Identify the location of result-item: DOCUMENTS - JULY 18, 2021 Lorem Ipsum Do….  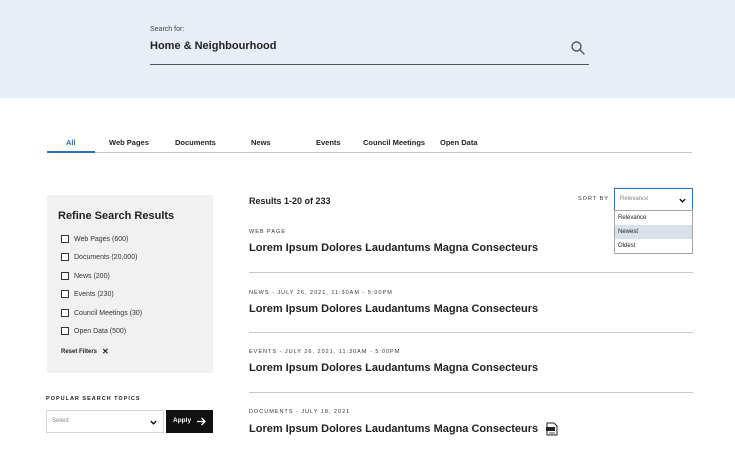
(471, 422).